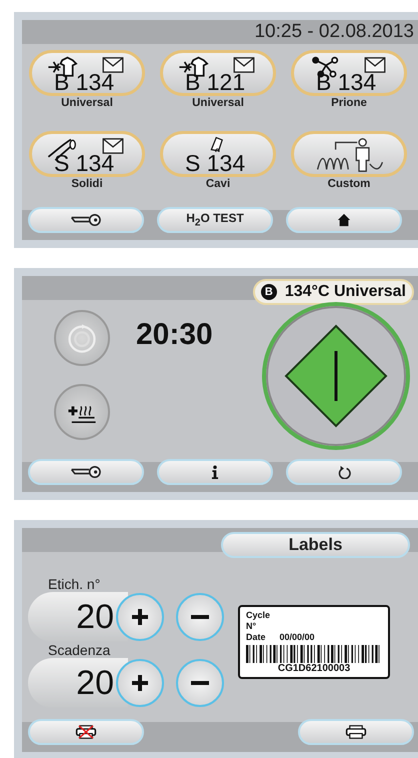  Describe the element at coordinates (252, 626) in the screenshot. I see `label-text: N°` at that location.